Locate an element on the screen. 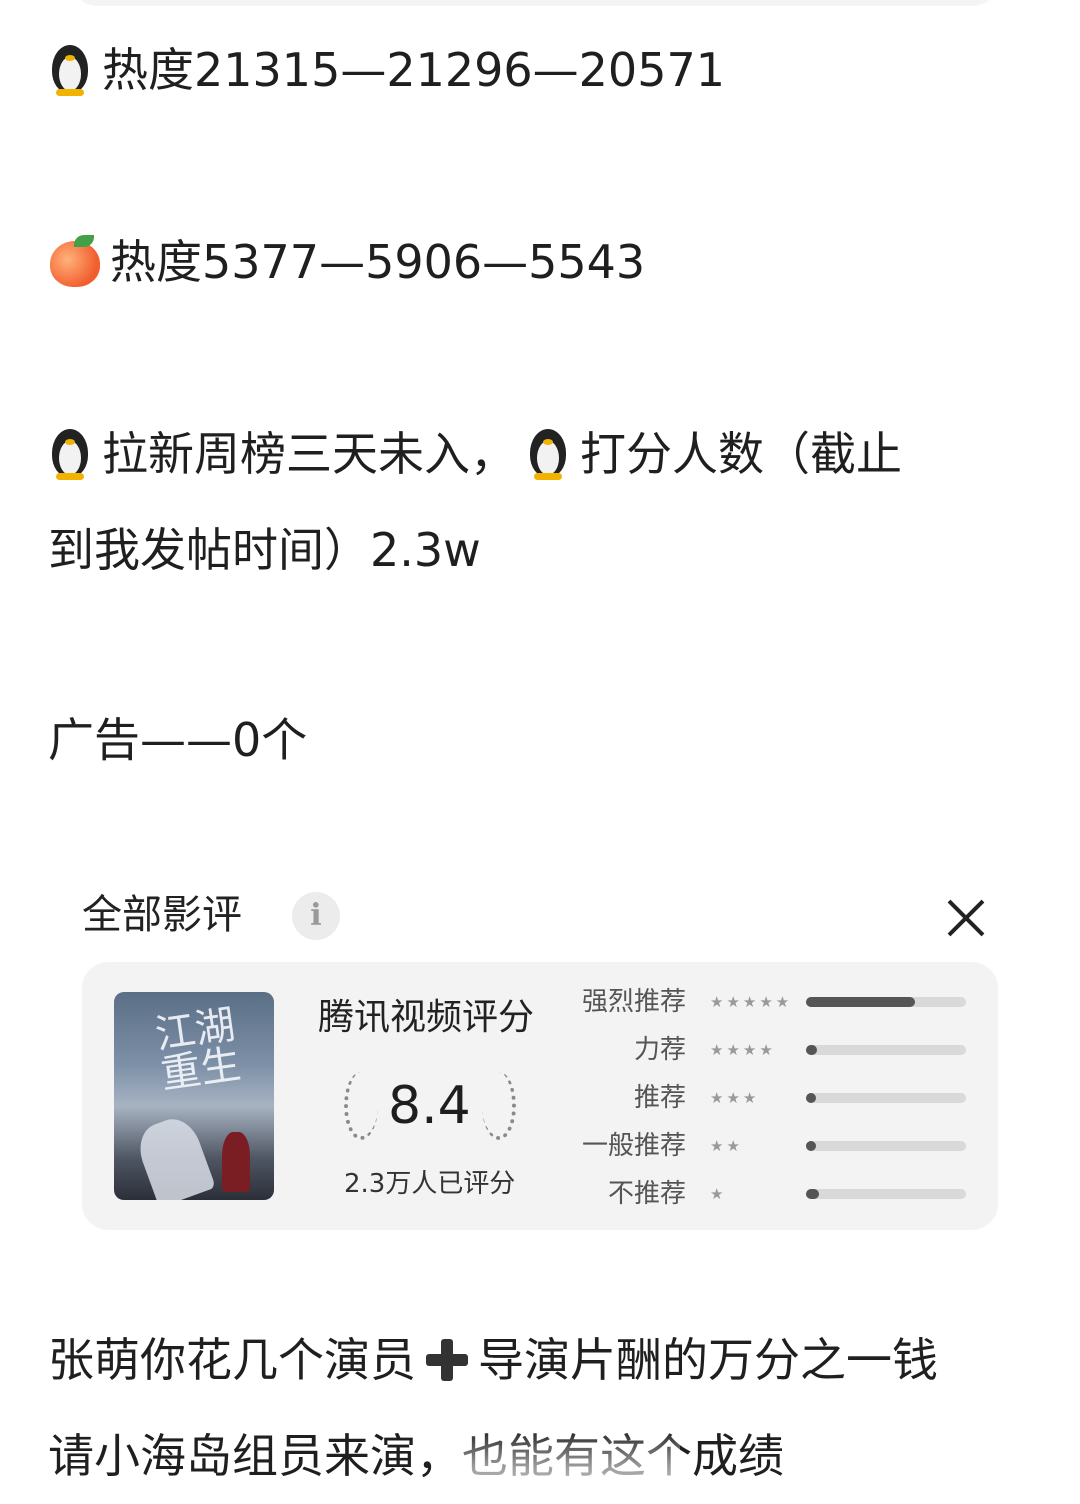 The width and height of the screenshot is (1080, 1504). previous-card-edge is located at coordinates (535, 3).